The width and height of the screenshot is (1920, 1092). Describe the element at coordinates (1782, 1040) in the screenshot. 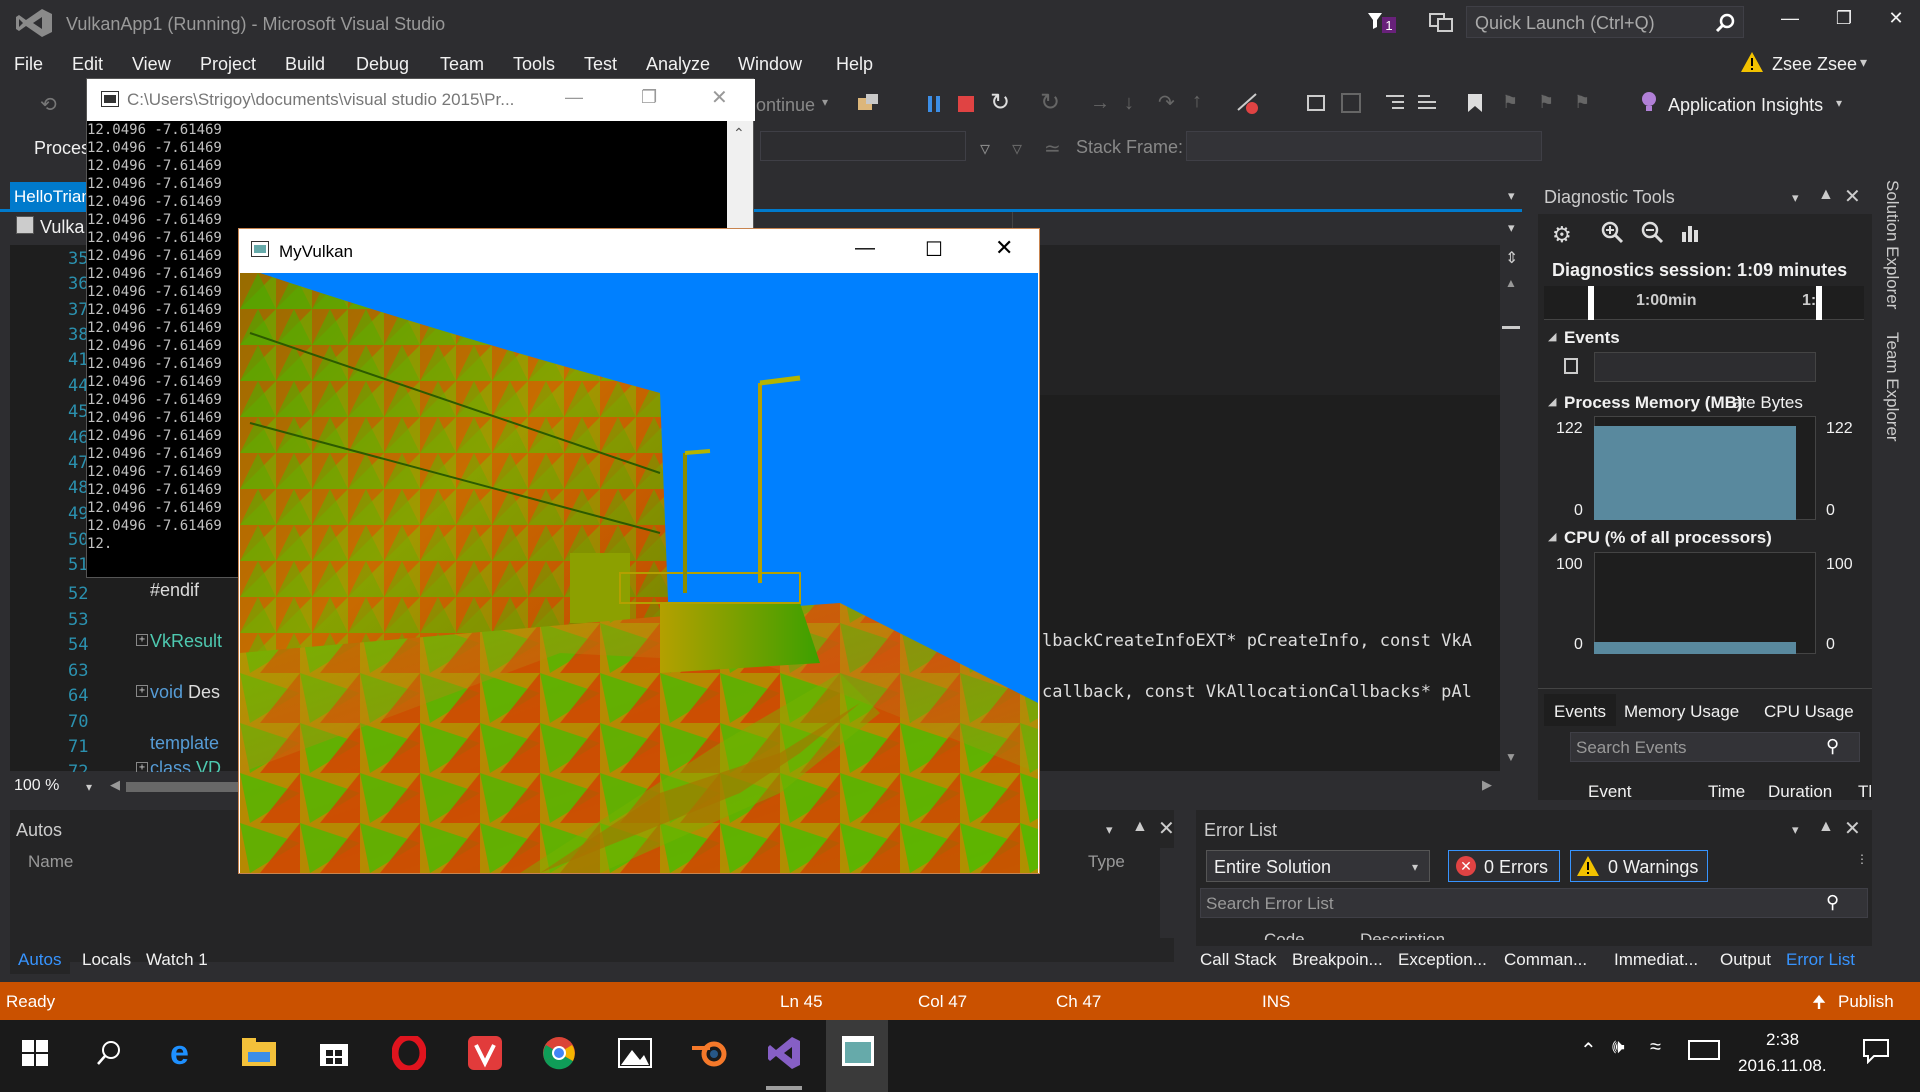

I see `clock-time: 2:38` at that location.